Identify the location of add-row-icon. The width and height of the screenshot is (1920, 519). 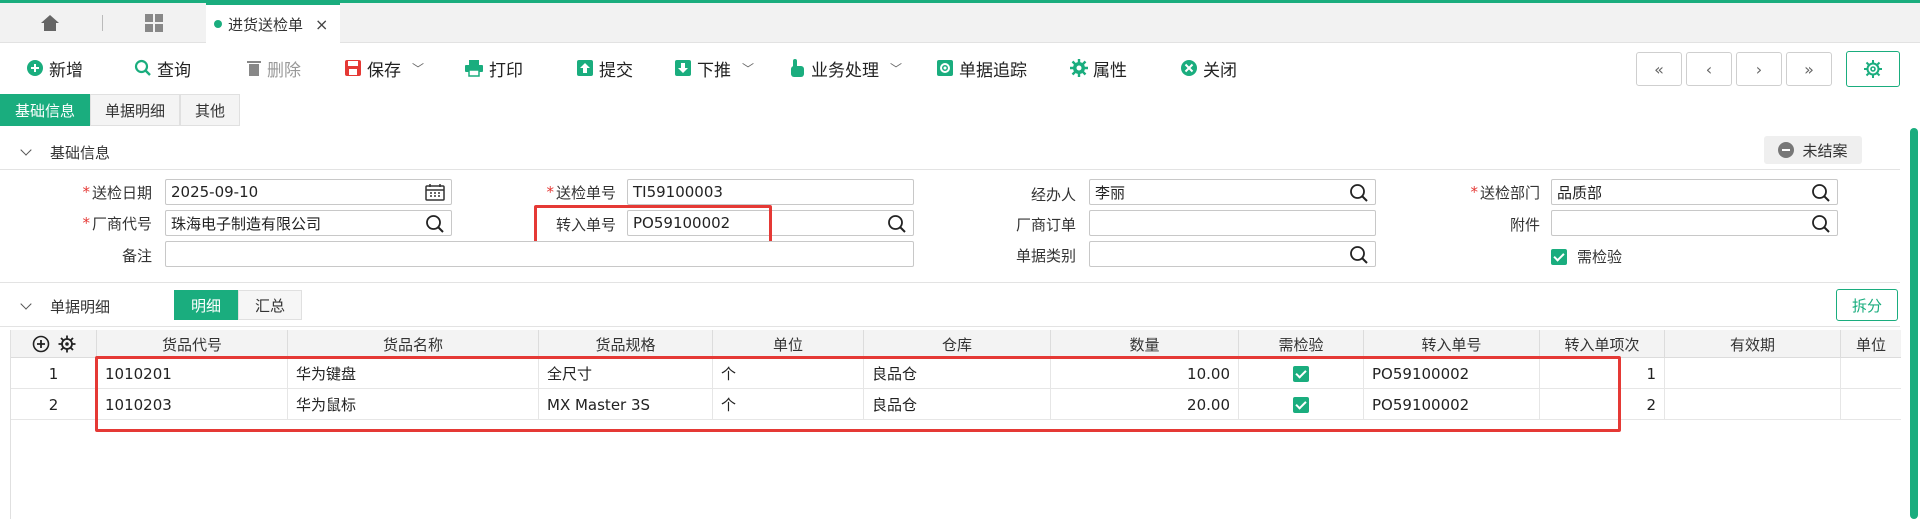
(41, 344).